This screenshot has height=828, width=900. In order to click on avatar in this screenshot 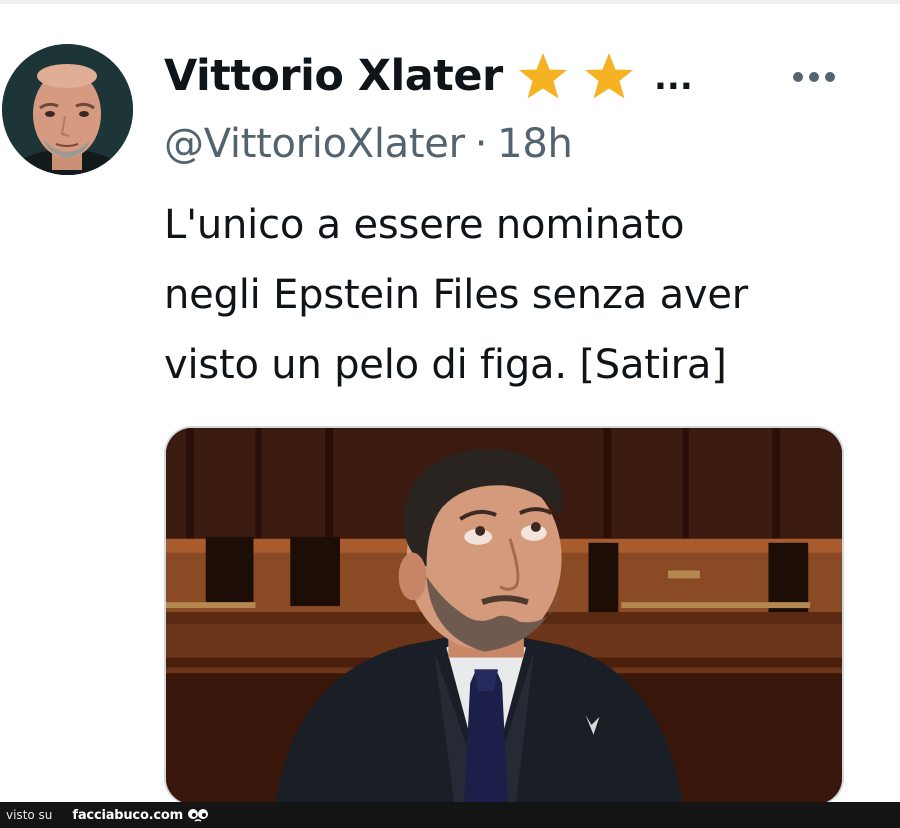, I will do `click(67, 109)`.